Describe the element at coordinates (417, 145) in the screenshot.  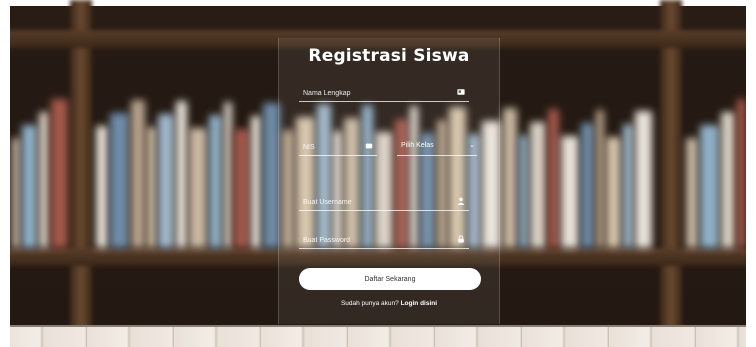
I see `class-select-value: Pilih Kelas` at that location.